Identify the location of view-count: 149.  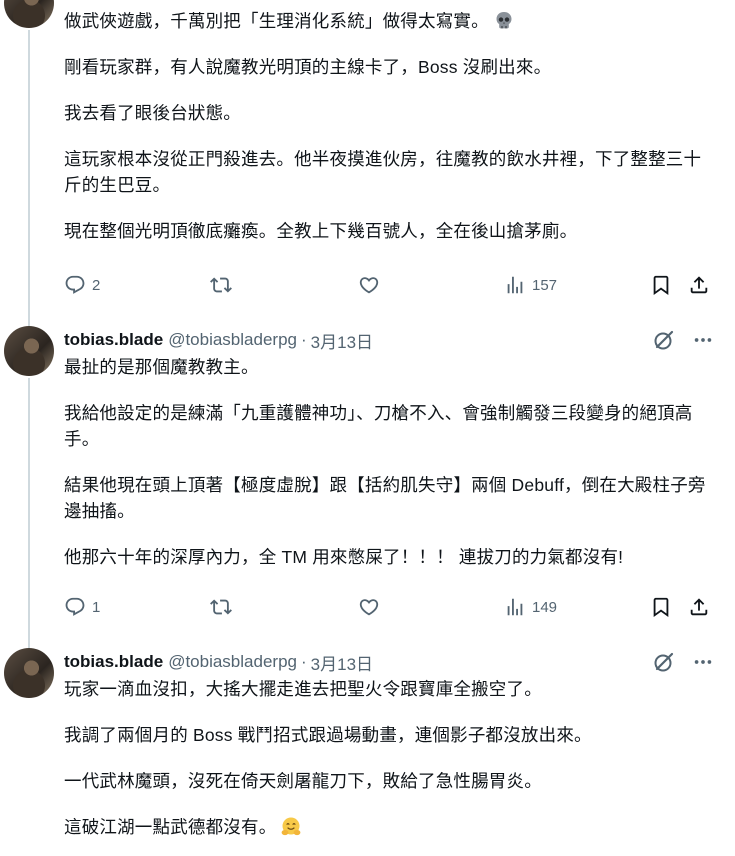
(545, 607).